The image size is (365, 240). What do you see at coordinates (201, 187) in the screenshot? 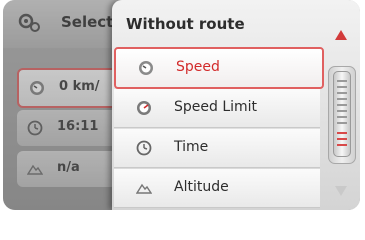
I see `menu-item-label: Altitude` at bounding box center [201, 187].